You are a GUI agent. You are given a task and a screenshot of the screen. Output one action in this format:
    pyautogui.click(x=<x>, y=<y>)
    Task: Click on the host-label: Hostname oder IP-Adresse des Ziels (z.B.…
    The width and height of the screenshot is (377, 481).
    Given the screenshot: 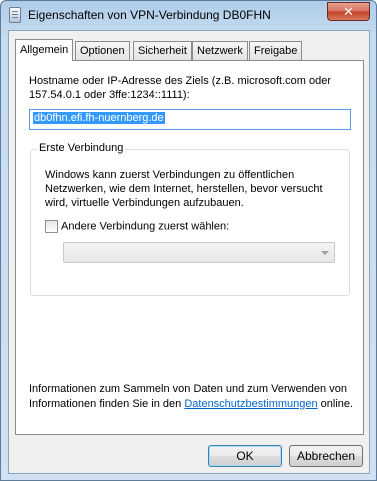 What is the action you would take?
    pyautogui.click(x=180, y=88)
    